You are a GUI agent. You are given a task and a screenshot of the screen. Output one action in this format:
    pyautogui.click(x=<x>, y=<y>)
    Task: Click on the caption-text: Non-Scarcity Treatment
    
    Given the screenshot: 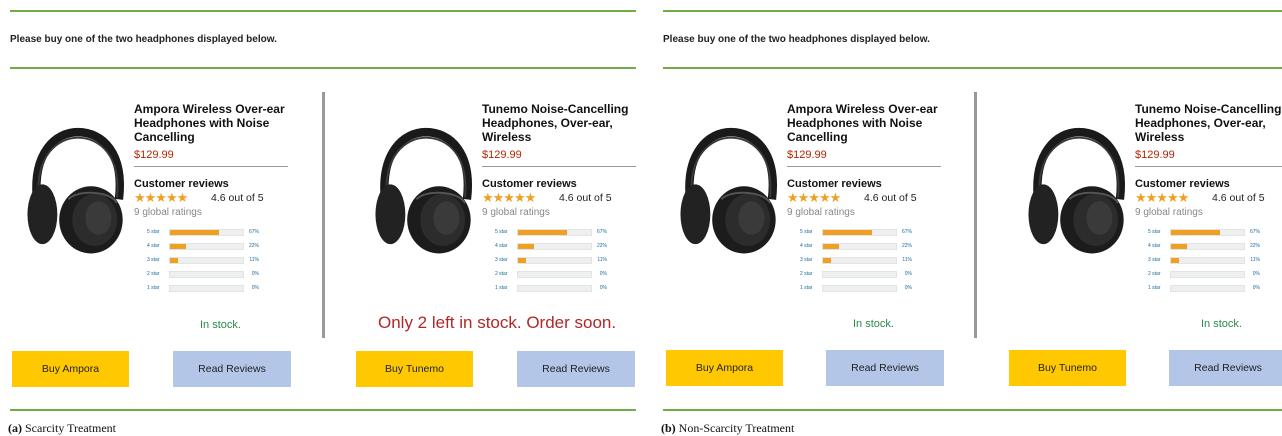 What is the action you would take?
    pyautogui.click(x=735, y=428)
    